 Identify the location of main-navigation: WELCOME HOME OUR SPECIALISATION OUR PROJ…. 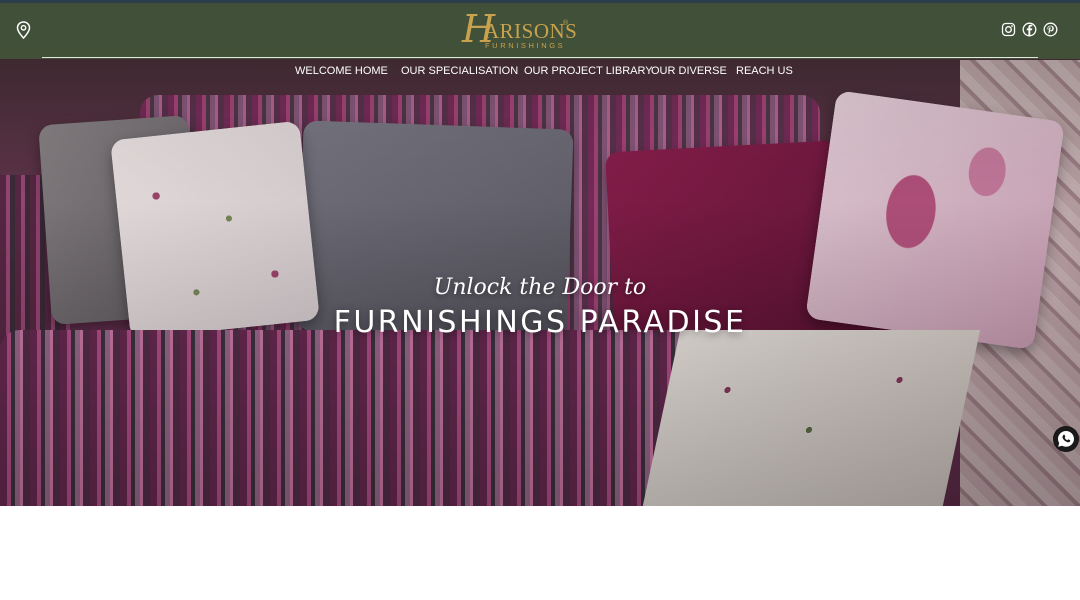
(540, 71).